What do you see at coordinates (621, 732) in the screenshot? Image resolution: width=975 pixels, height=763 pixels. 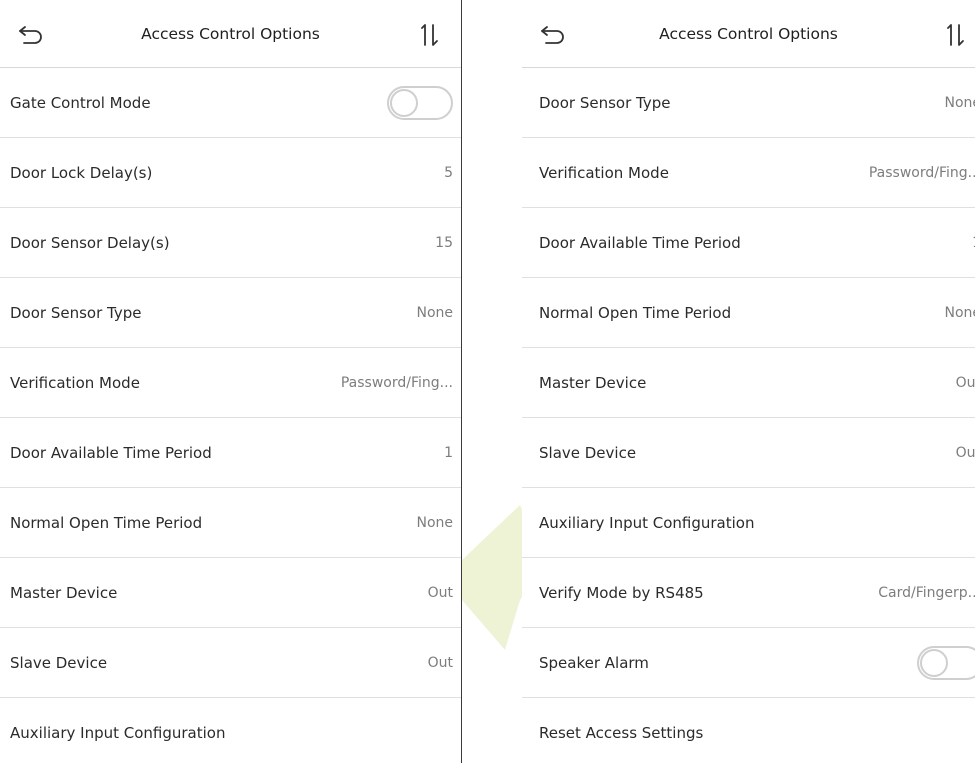 I see `row-label: Reset Access Settings` at bounding box center [621, 732].